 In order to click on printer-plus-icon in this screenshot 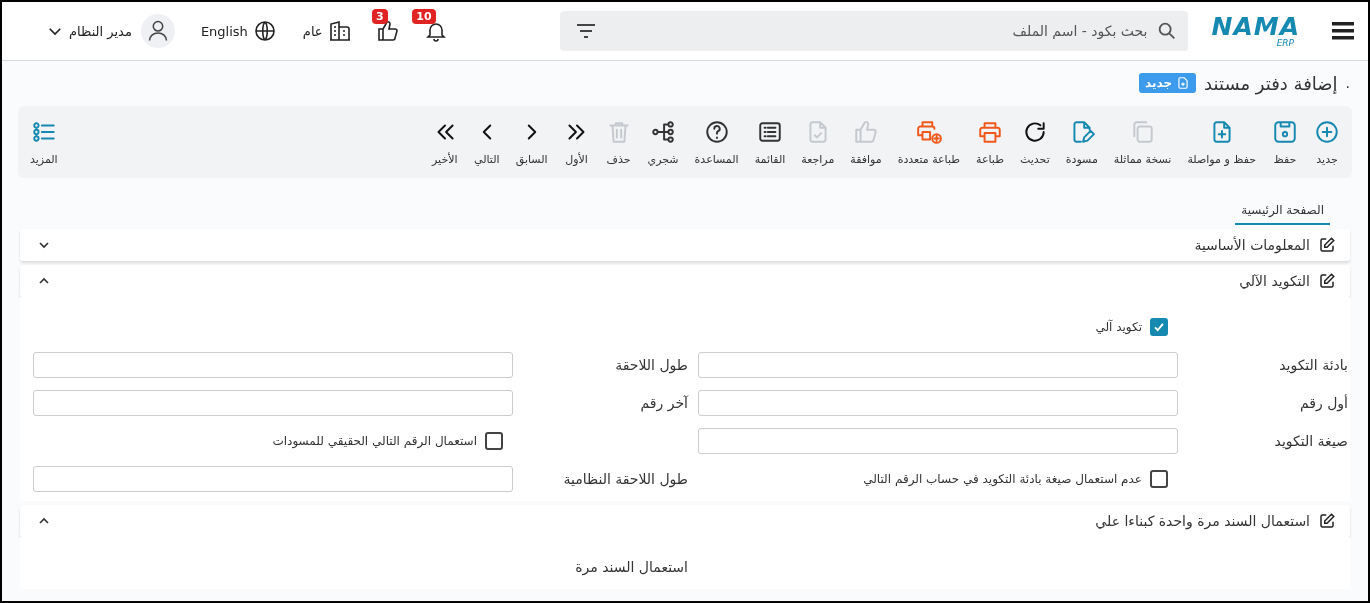, I will do `click(928, 131)`.